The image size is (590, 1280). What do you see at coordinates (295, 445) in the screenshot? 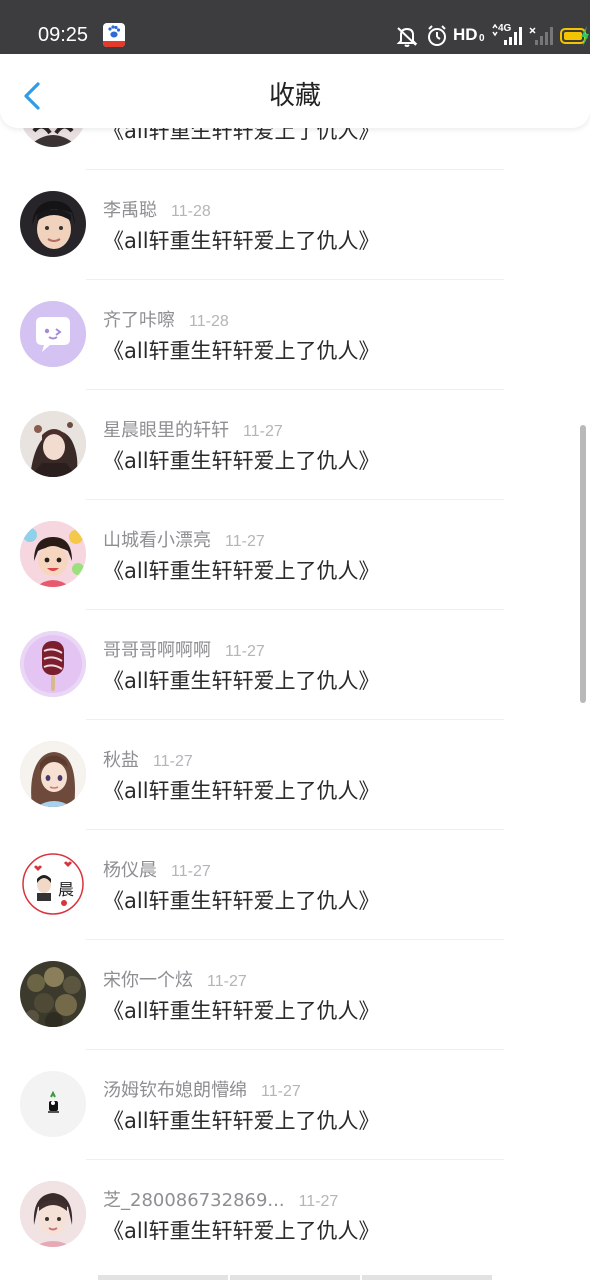
I see `list-item: 星晨眼里的轩轩 11-27 《all轩重生轩轩爱上了仇人》` at bounding box center [295, 445].